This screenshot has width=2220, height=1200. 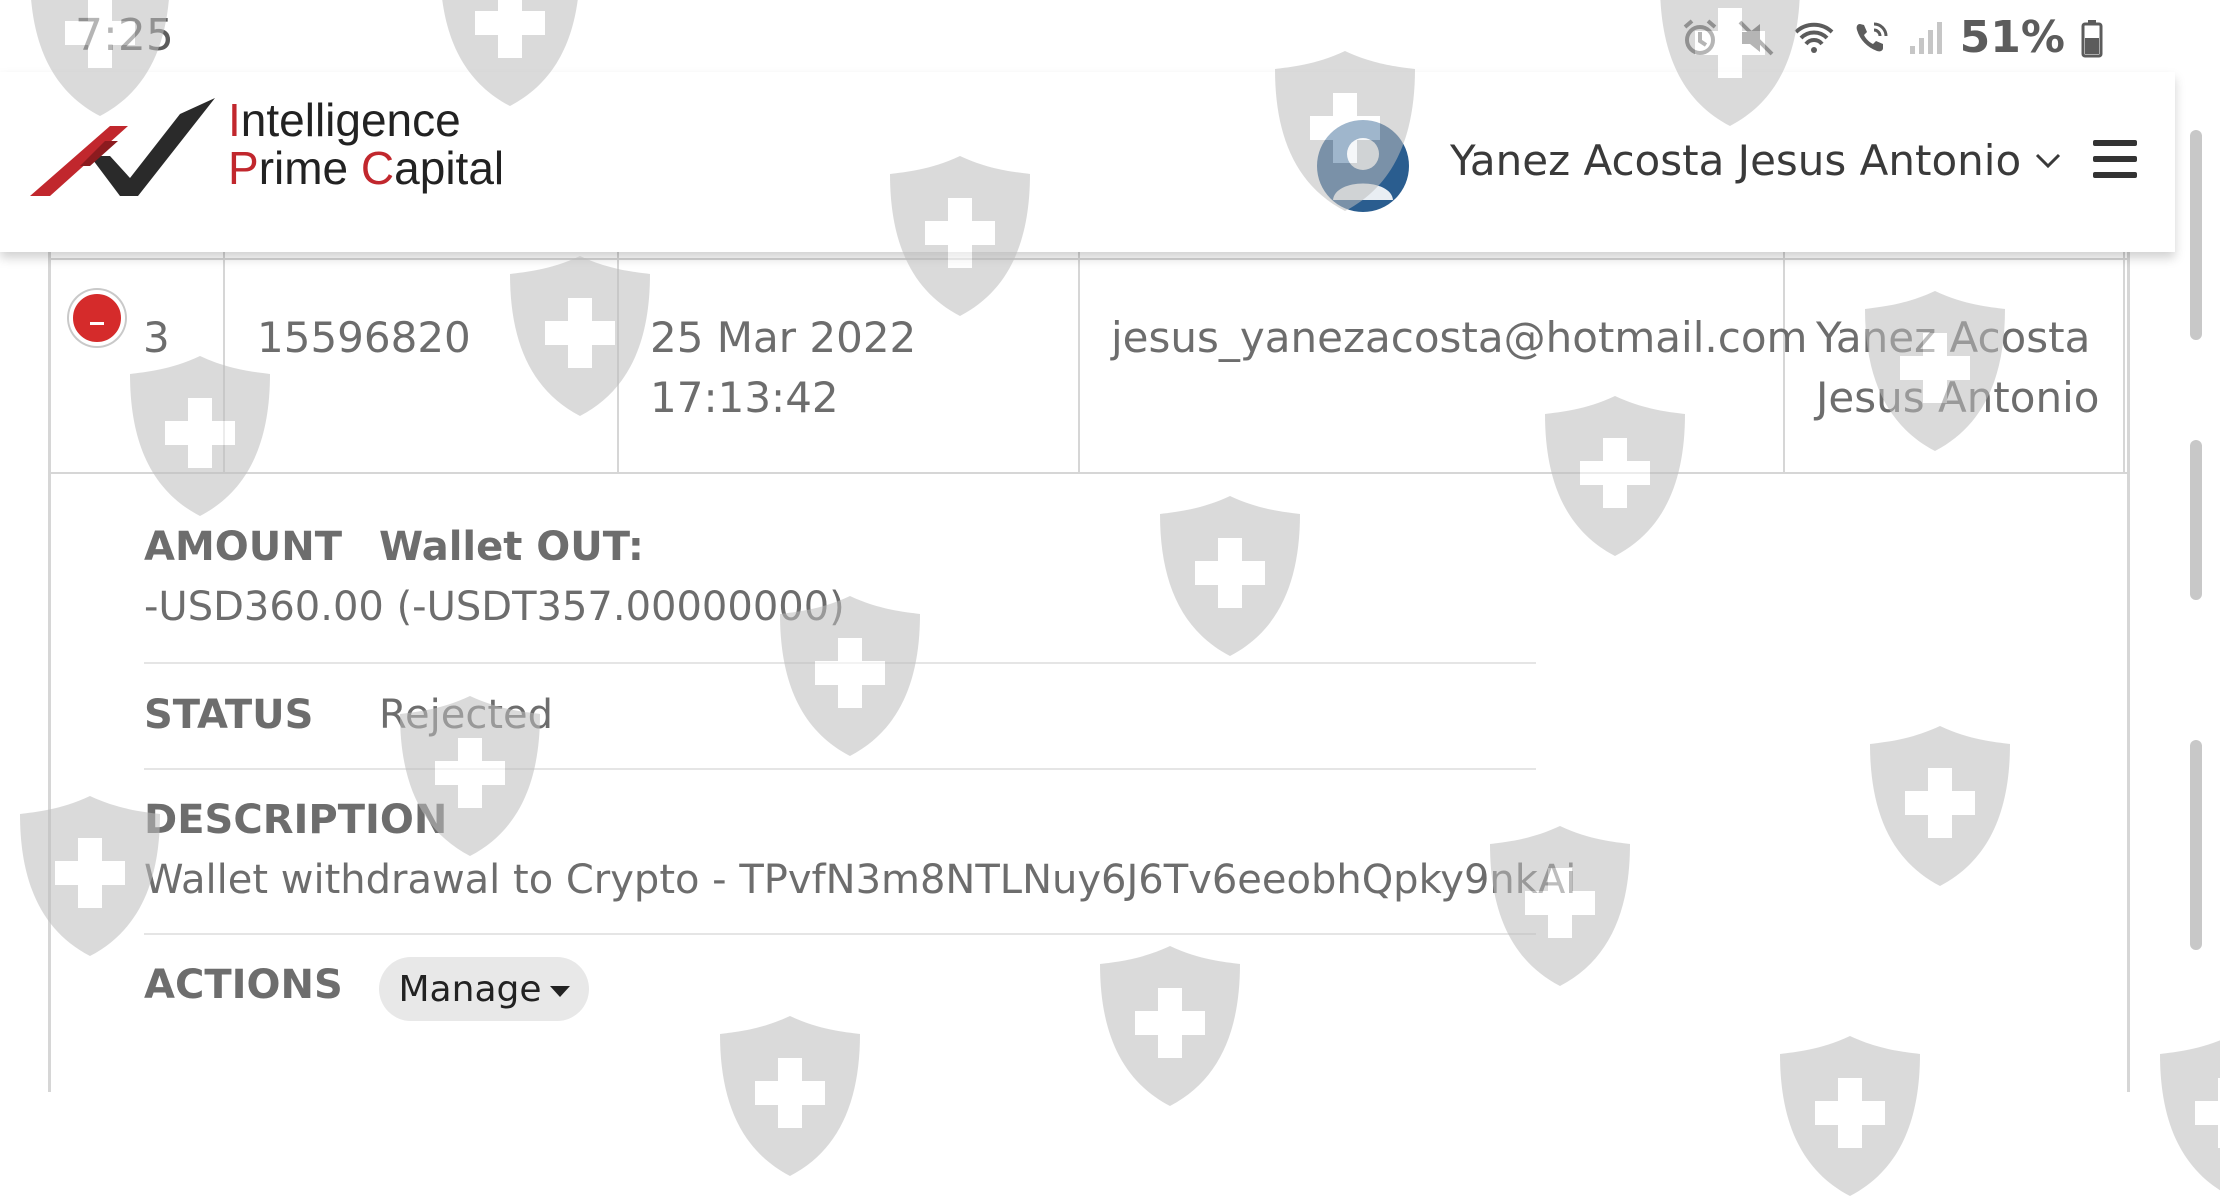 I want to click on avatar, so click(x=1363, y=166).